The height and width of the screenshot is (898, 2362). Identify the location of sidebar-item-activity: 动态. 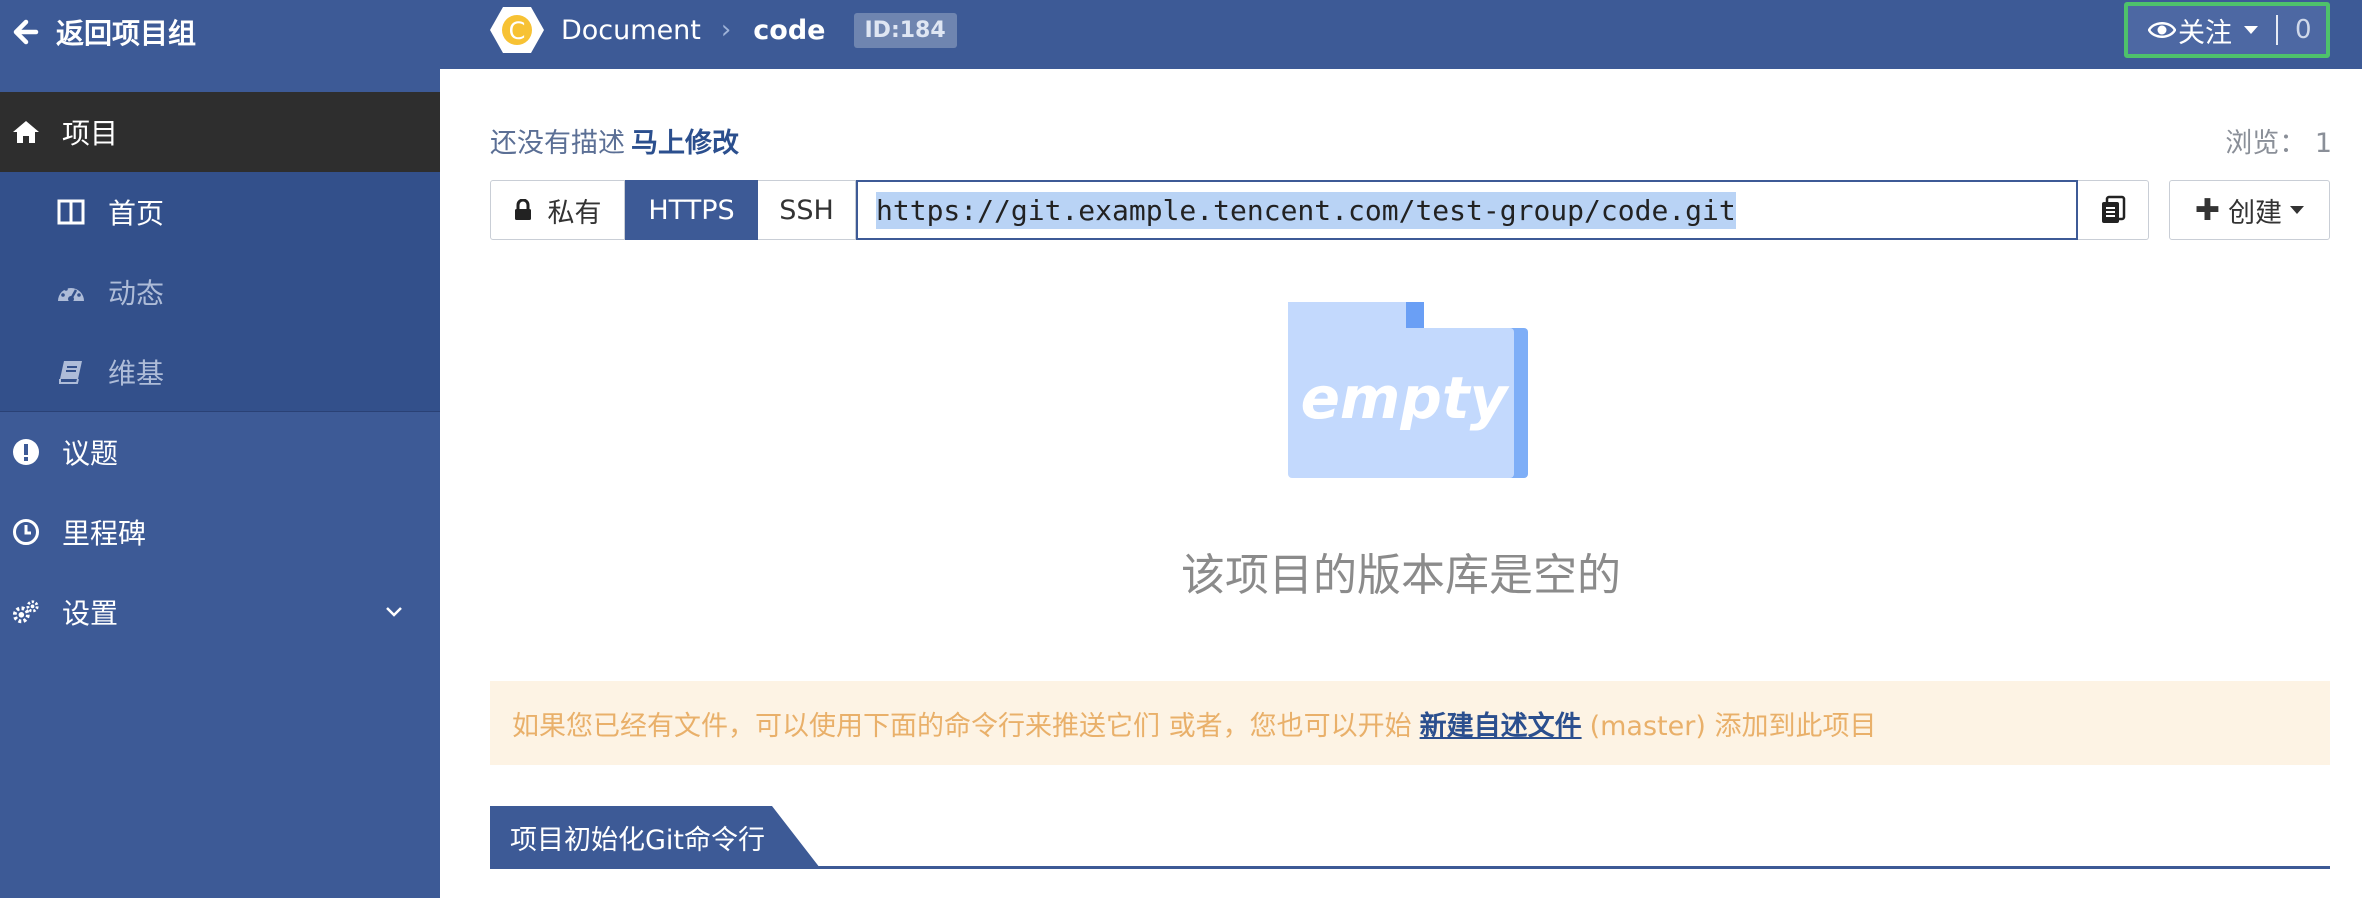
(220, 292).